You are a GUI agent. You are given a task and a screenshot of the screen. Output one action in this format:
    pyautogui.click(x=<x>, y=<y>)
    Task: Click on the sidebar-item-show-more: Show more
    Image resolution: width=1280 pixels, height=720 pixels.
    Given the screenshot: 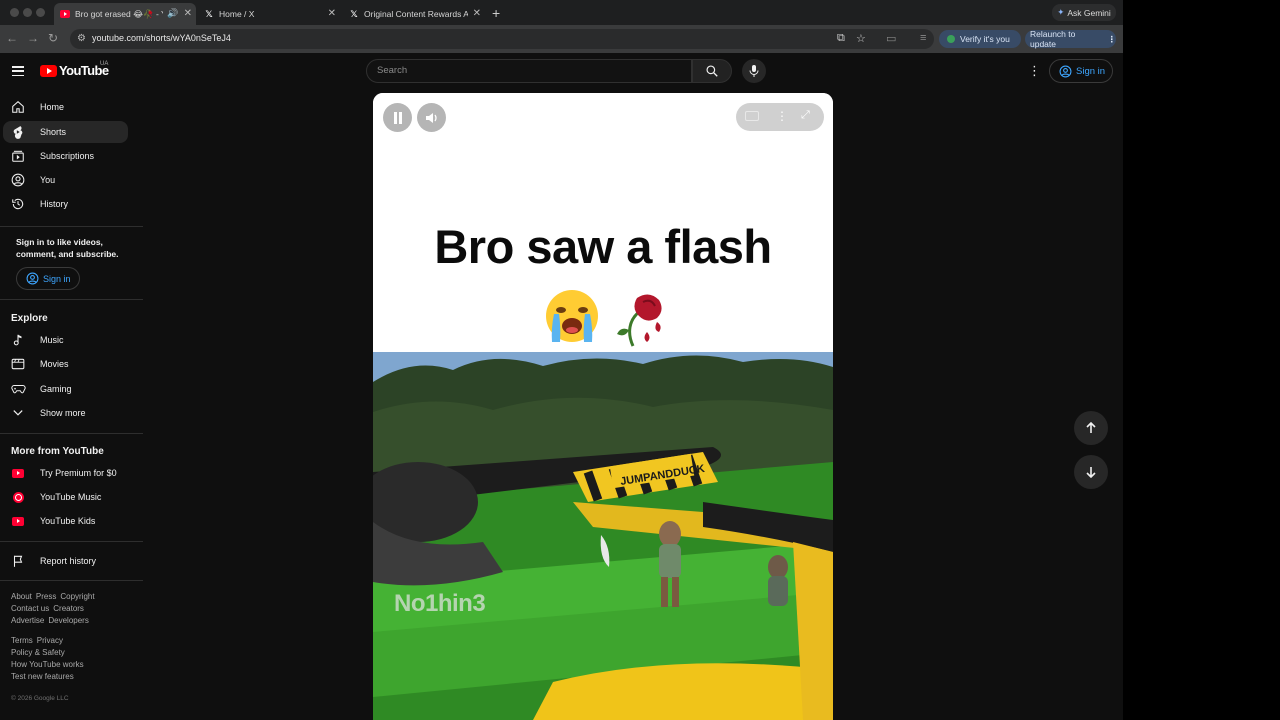 What is the action you would take?
    pyautogui.click(x=65, y=413)
    